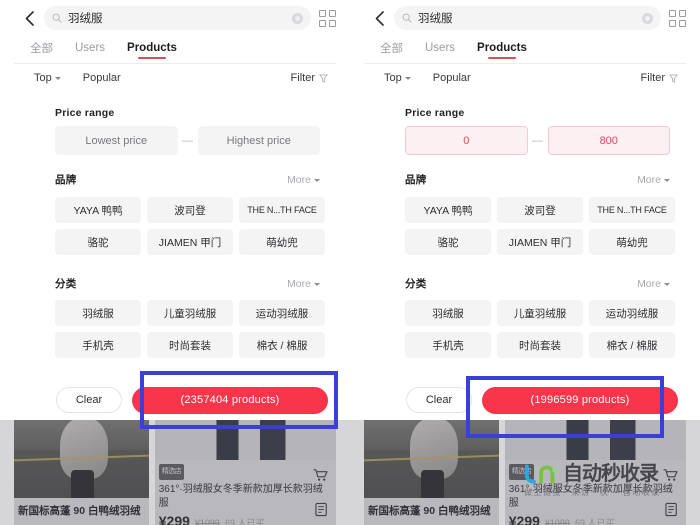 Image resolution: width=700 pixels, height=525 pixels. I want to click on product-photo-secondary, so click(245, 440).